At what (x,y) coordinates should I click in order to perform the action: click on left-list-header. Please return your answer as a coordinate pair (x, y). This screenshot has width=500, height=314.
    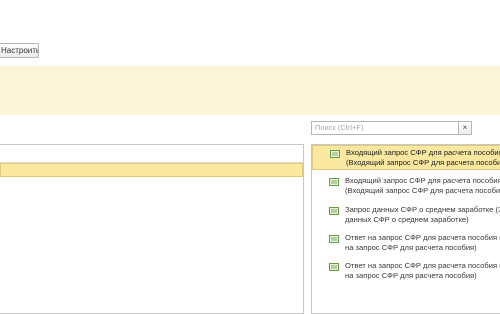
    Looking at the image, I should click on (151, 154).